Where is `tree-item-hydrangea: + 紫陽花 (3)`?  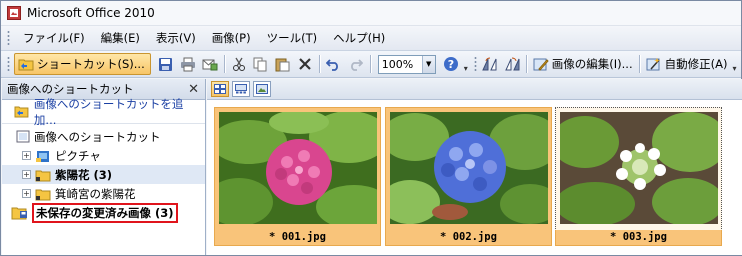
tree-item-hydrangea: + 紫陽花 (3) is located at coordinates (103, 174).